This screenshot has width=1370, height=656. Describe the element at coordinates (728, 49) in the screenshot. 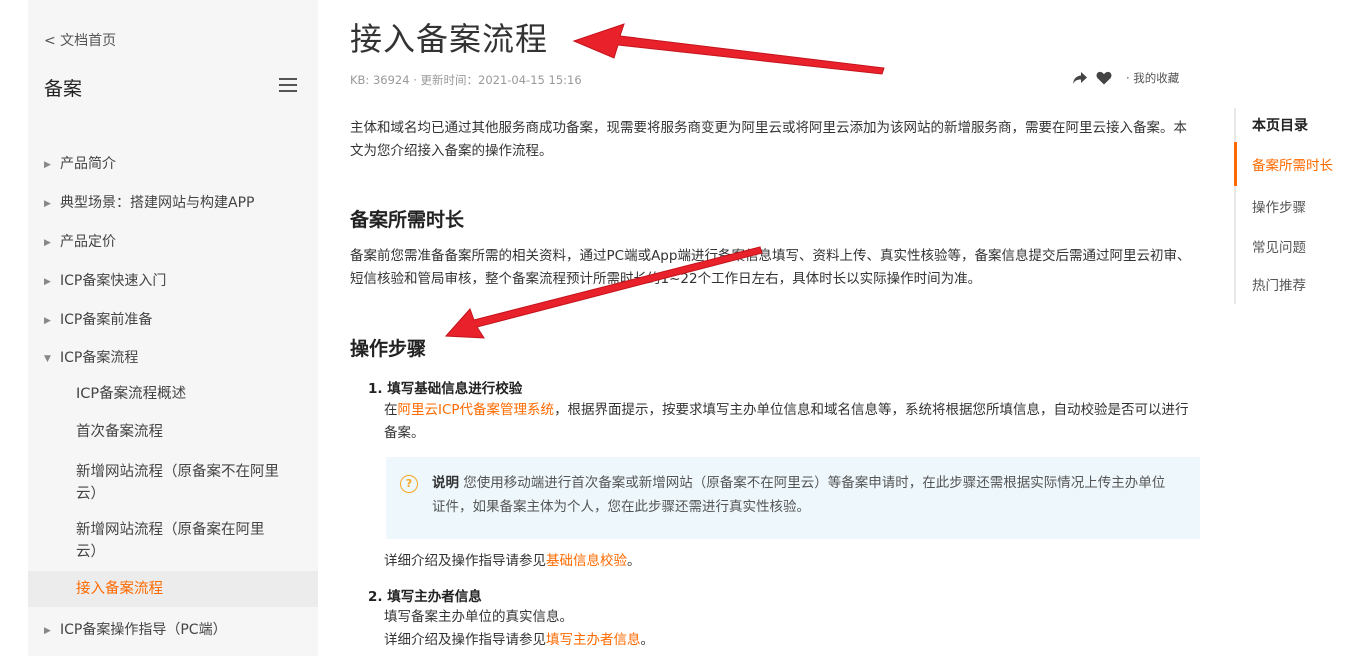

I see `arrow-to-title` at that location.